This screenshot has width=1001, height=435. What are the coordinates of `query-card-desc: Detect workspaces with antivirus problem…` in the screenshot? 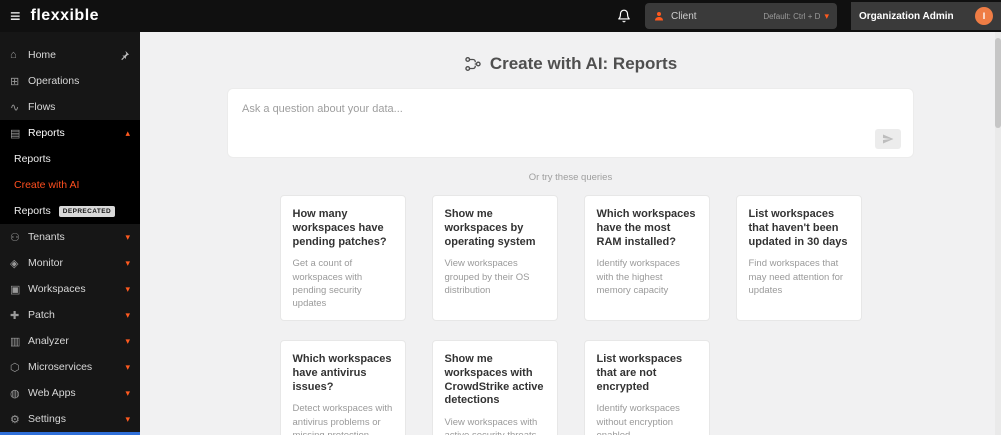 It's located at (342, 419).